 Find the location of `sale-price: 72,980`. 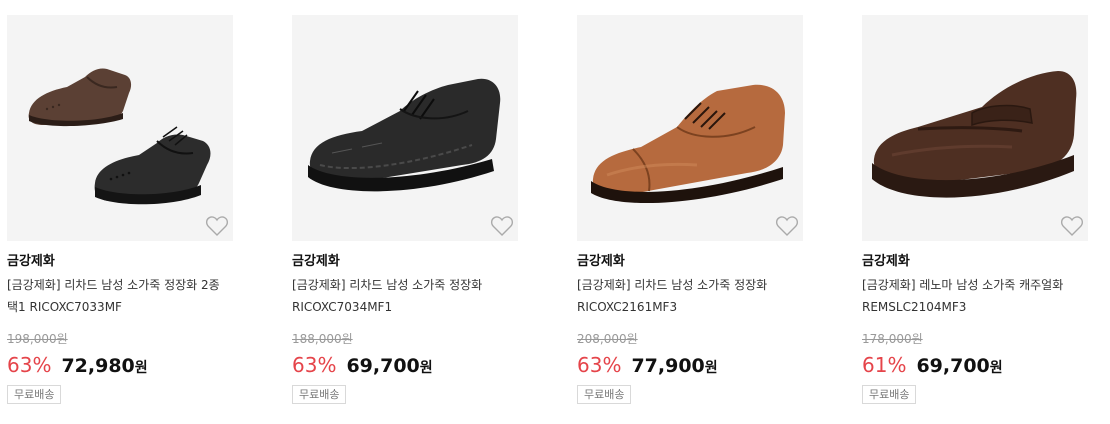

sale-price: 72,980 is located at coordinates (98, 366).